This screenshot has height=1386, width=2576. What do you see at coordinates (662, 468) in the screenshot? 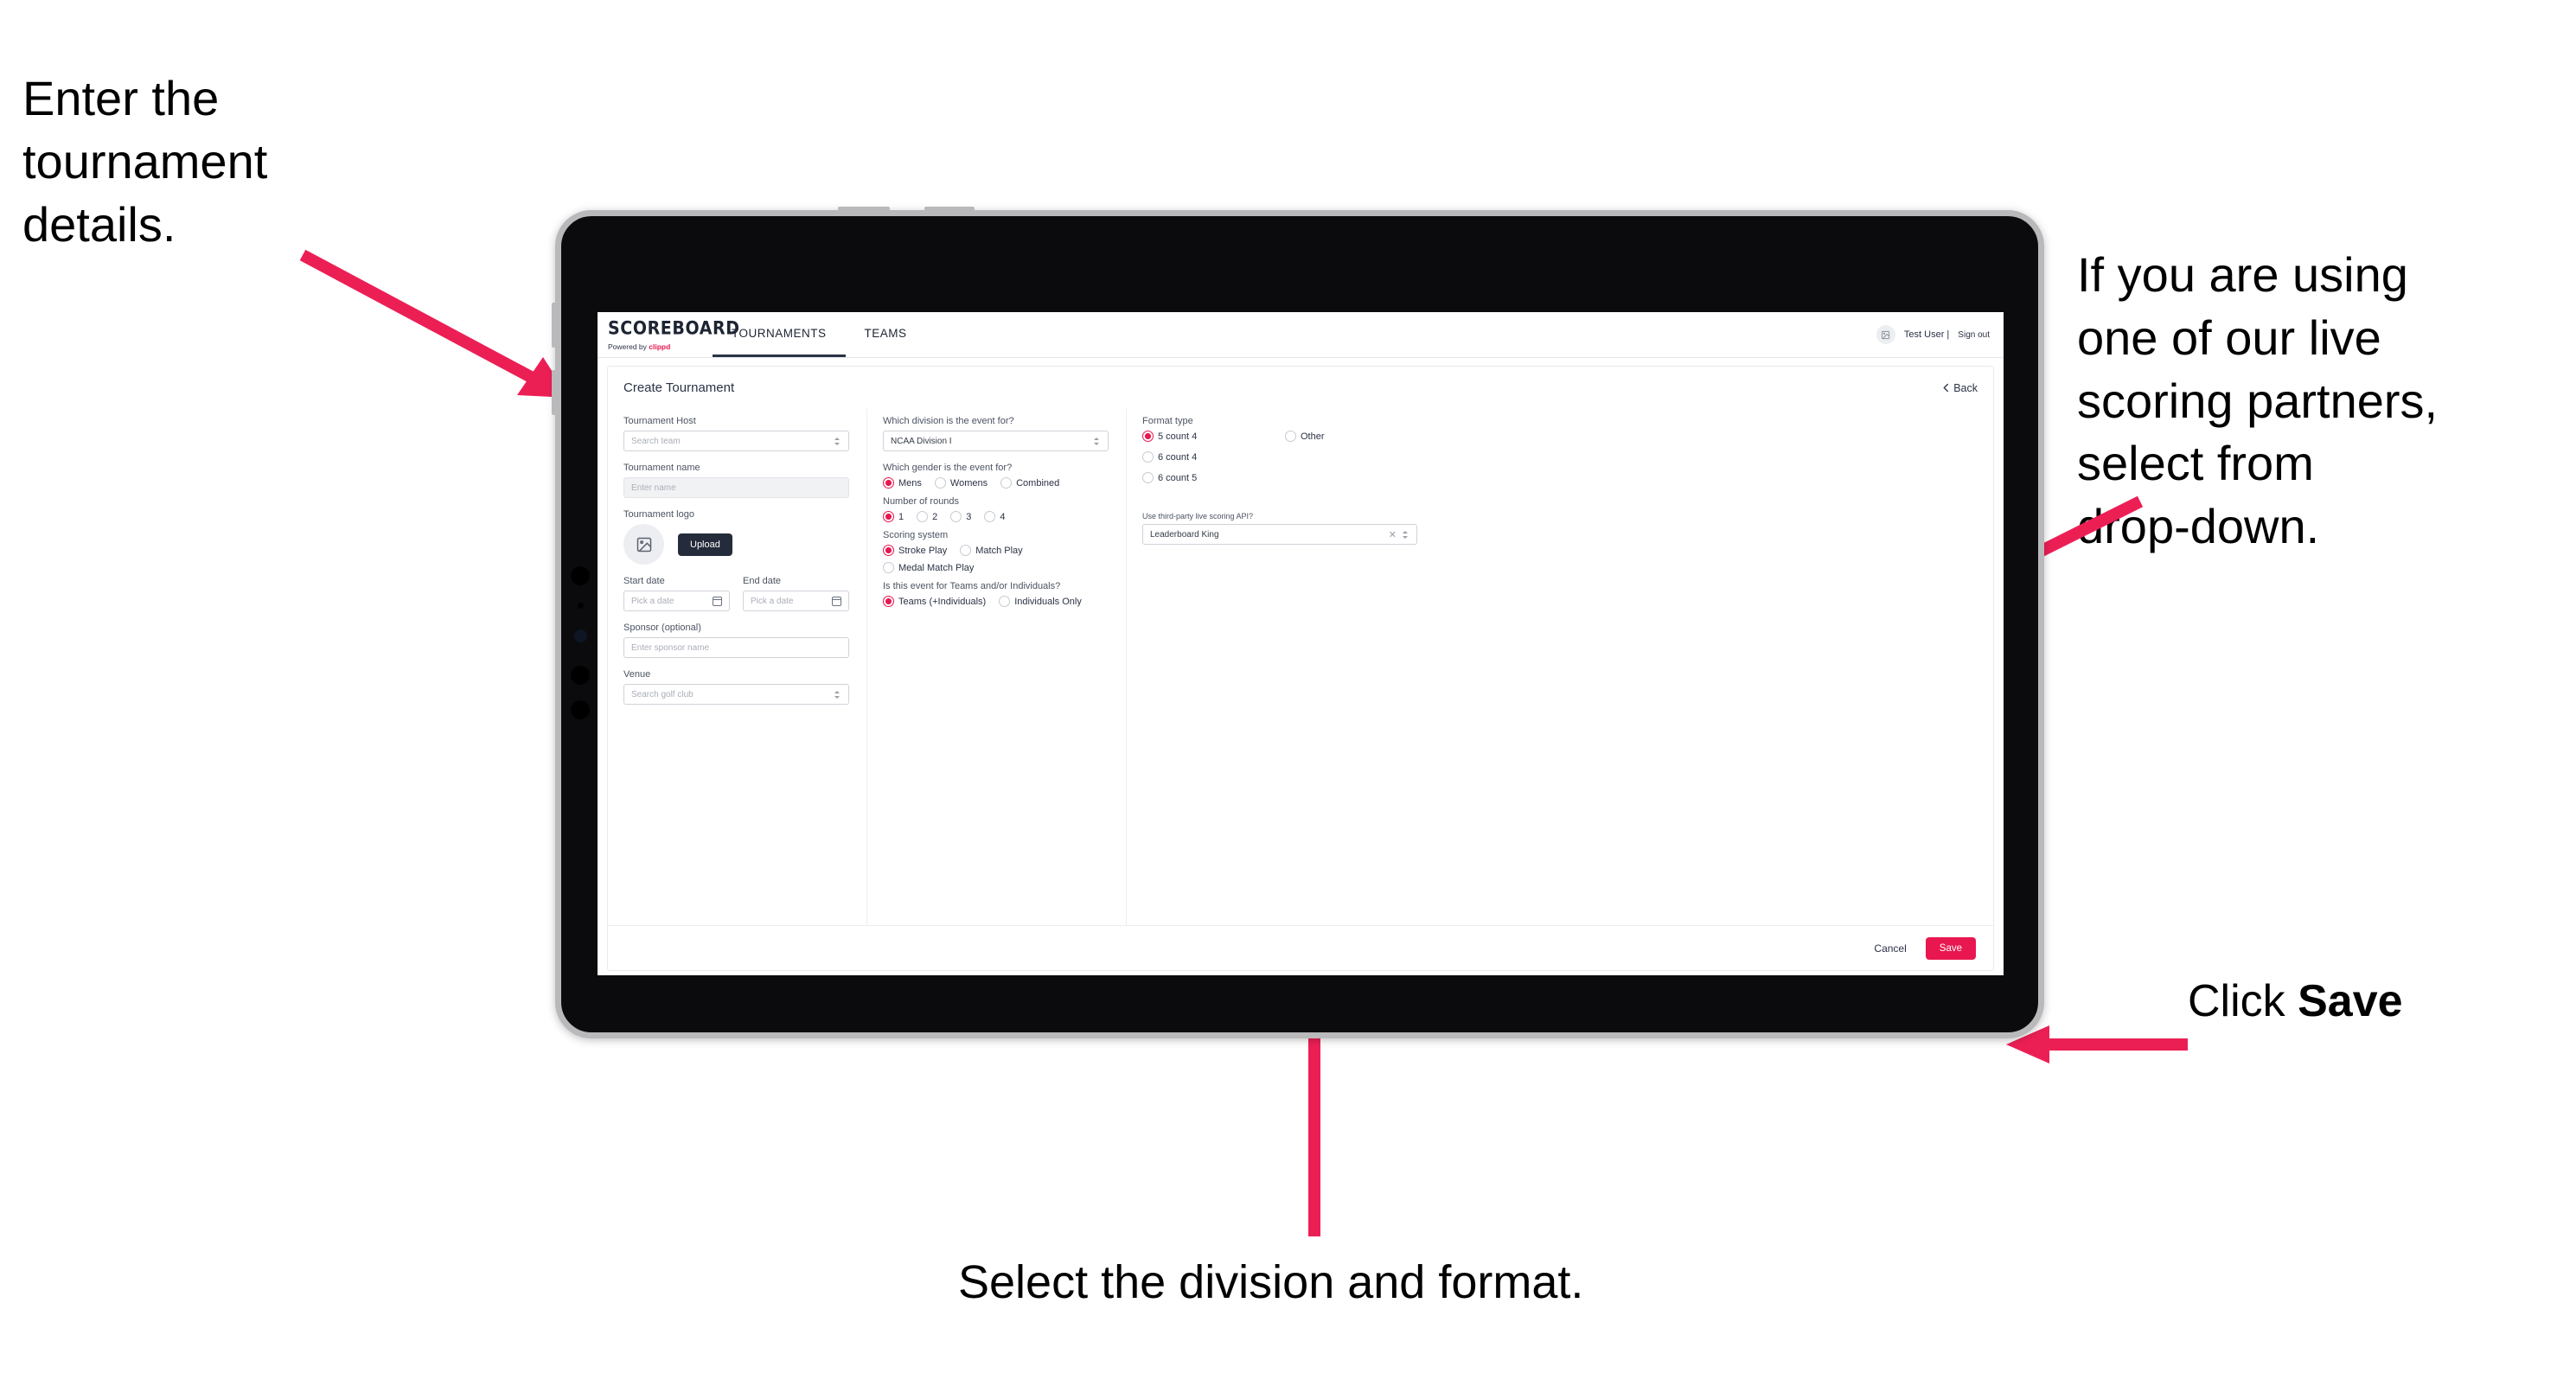
I see `tournament-name-label: Tournament name` at bounding box center [662, 468].